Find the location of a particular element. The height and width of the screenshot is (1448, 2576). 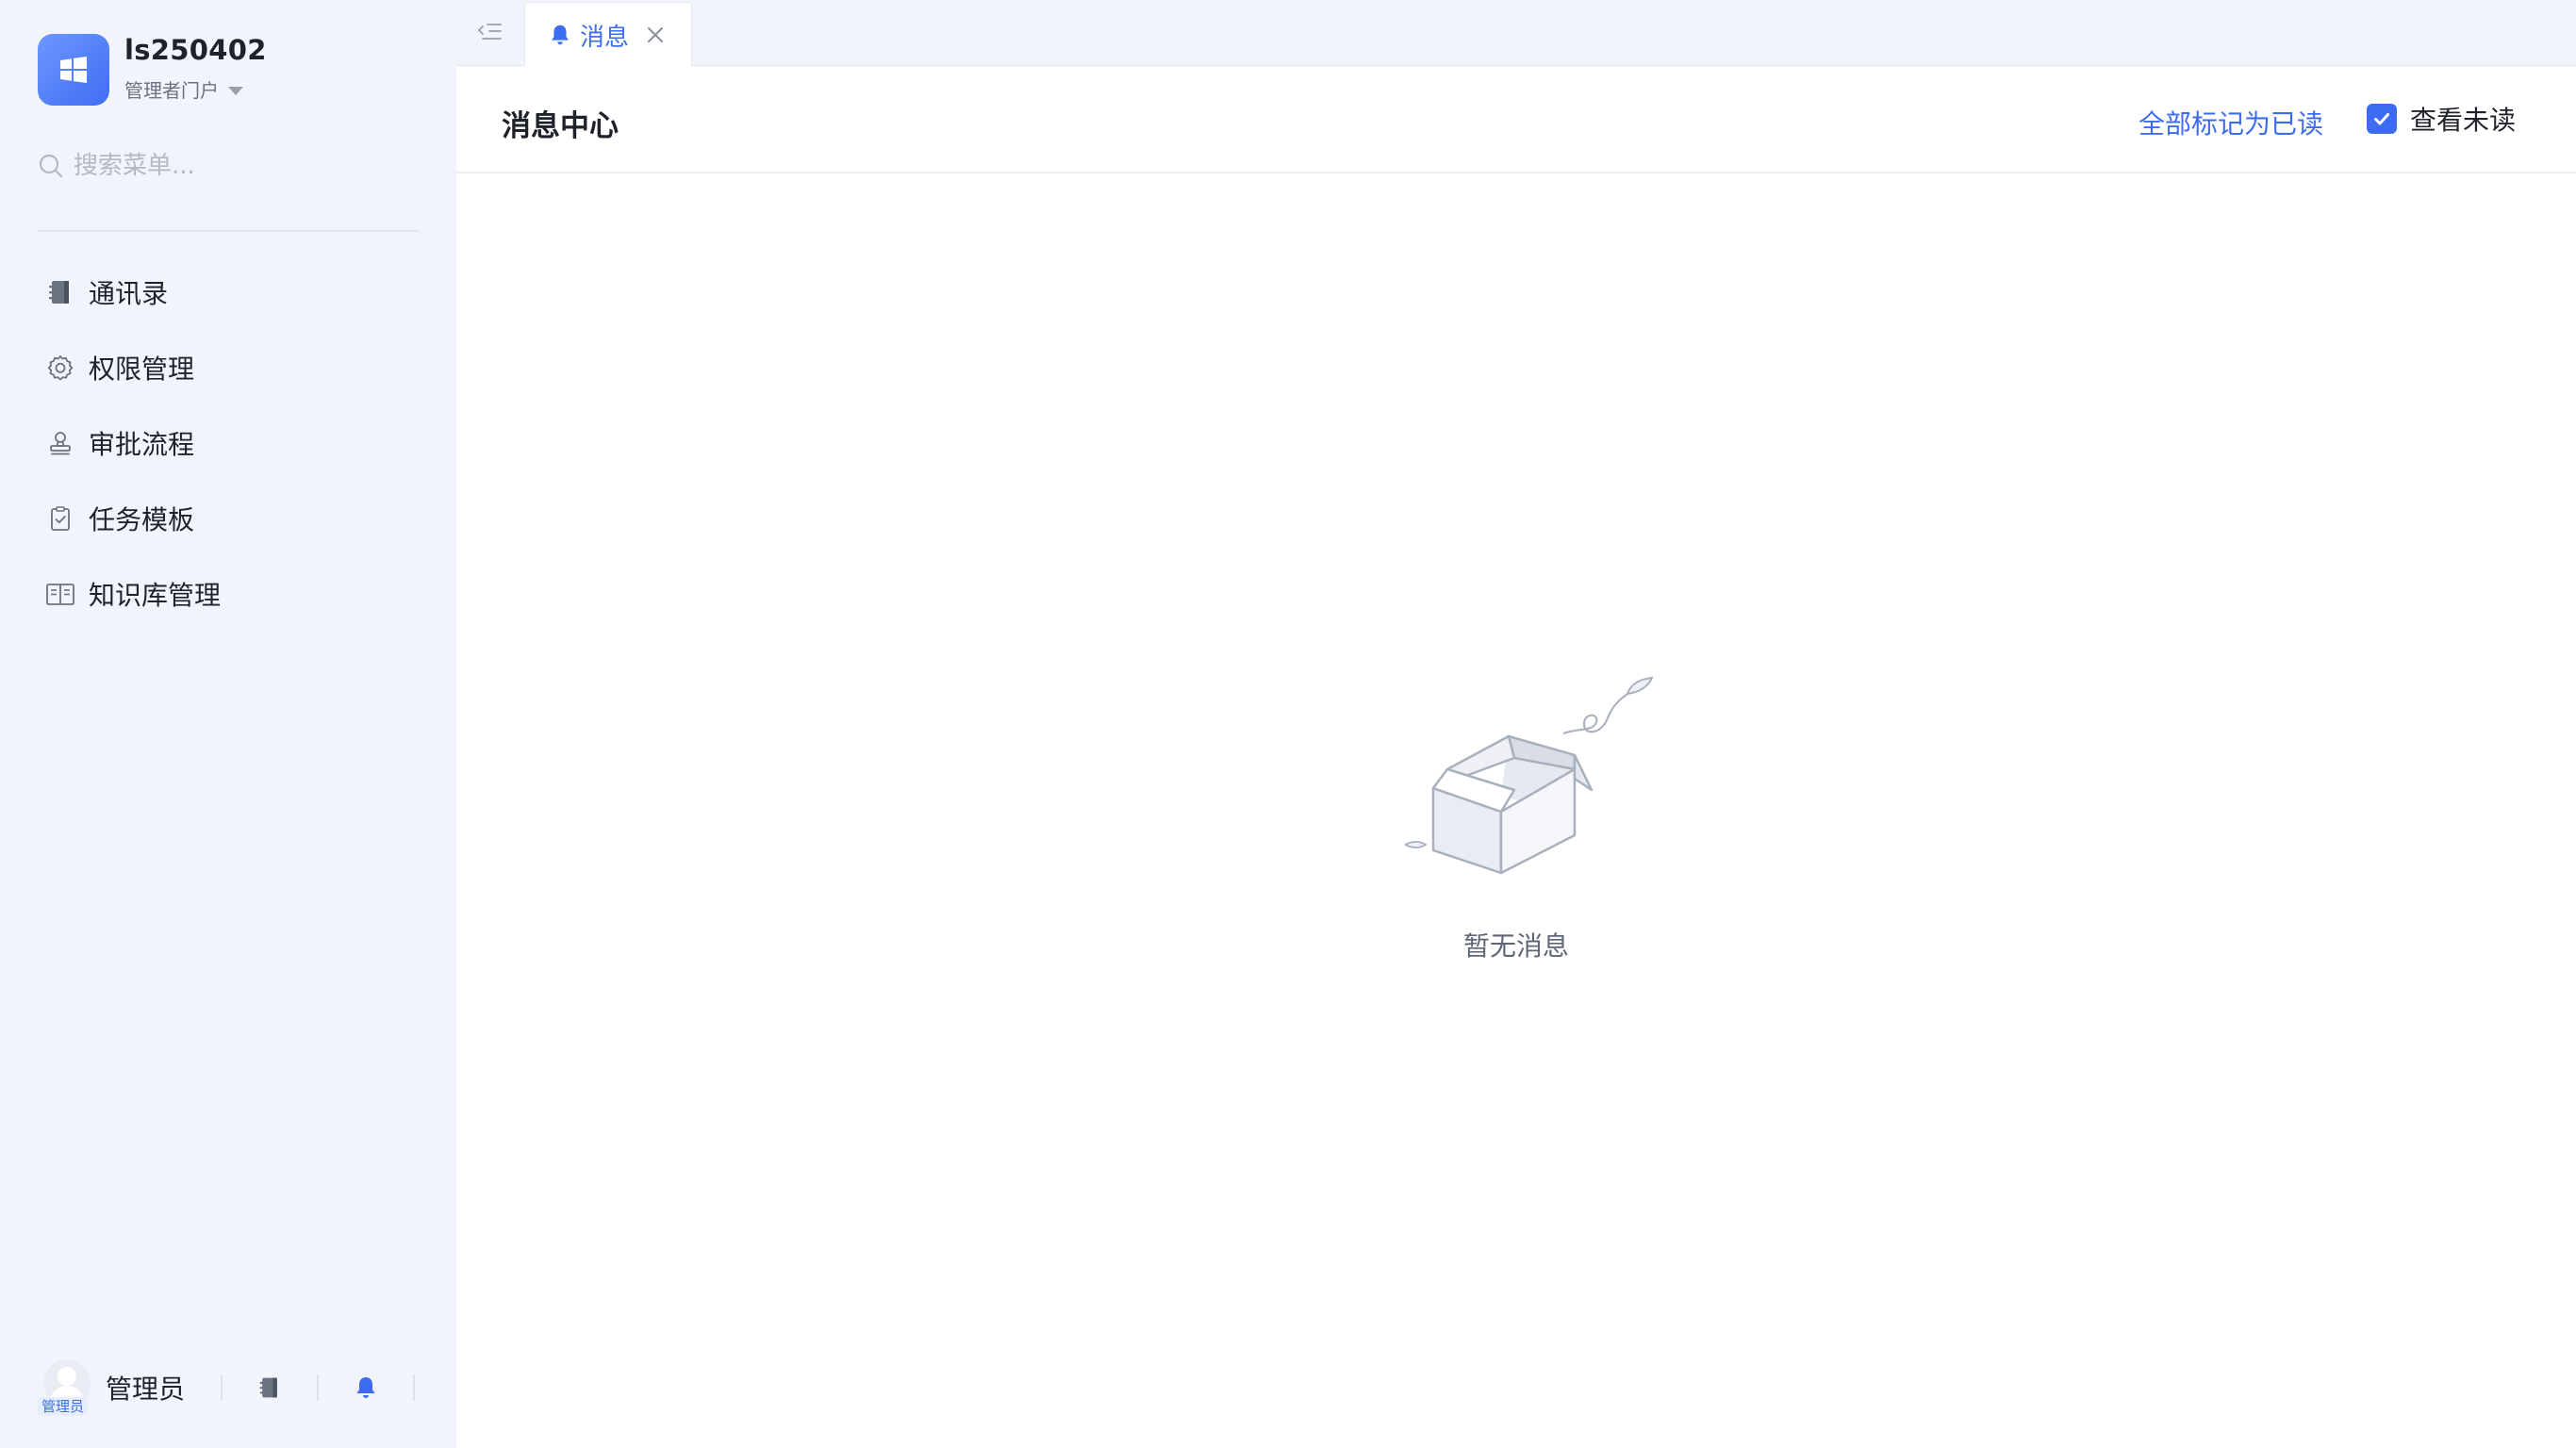

avatar: 管理员 is located at coordinates (66, 1387).